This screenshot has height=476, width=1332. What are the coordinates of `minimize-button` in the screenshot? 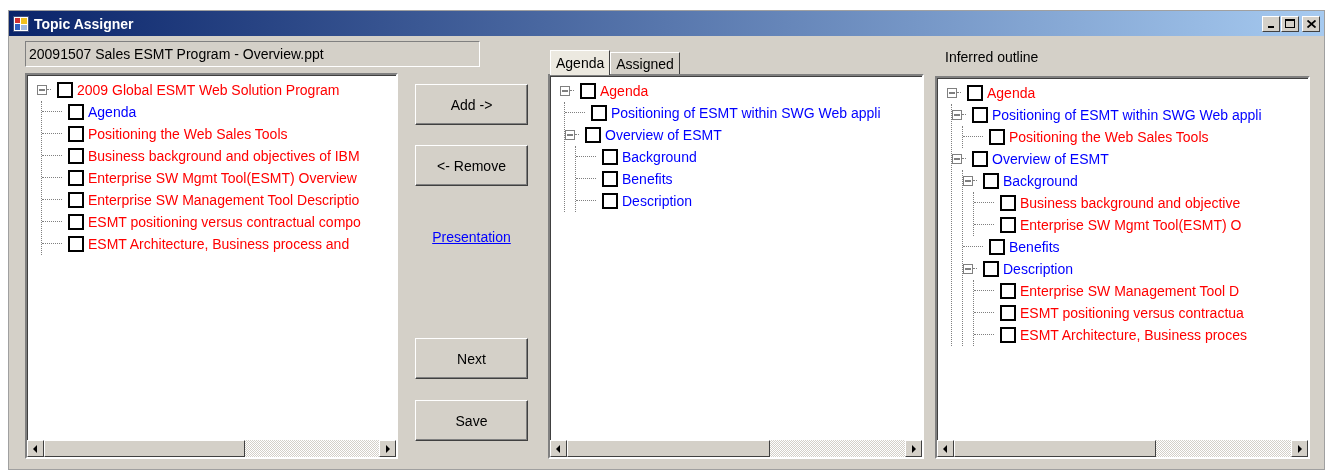 It's located at (1271, 23).